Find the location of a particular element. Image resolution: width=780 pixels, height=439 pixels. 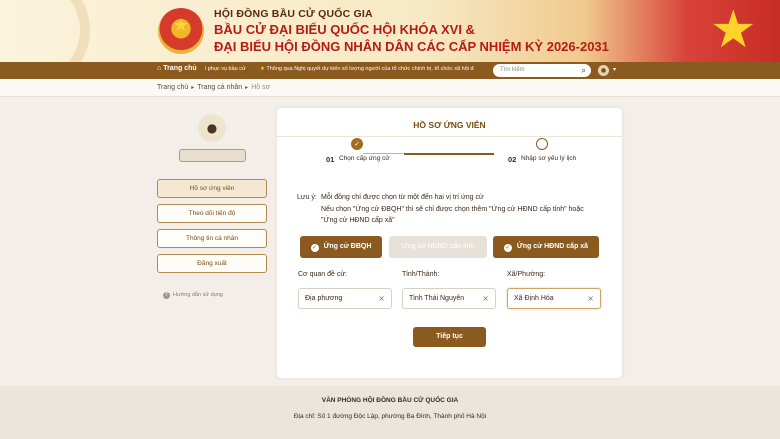

flag-star-icon: ★ is located at coordinates (733, 30).